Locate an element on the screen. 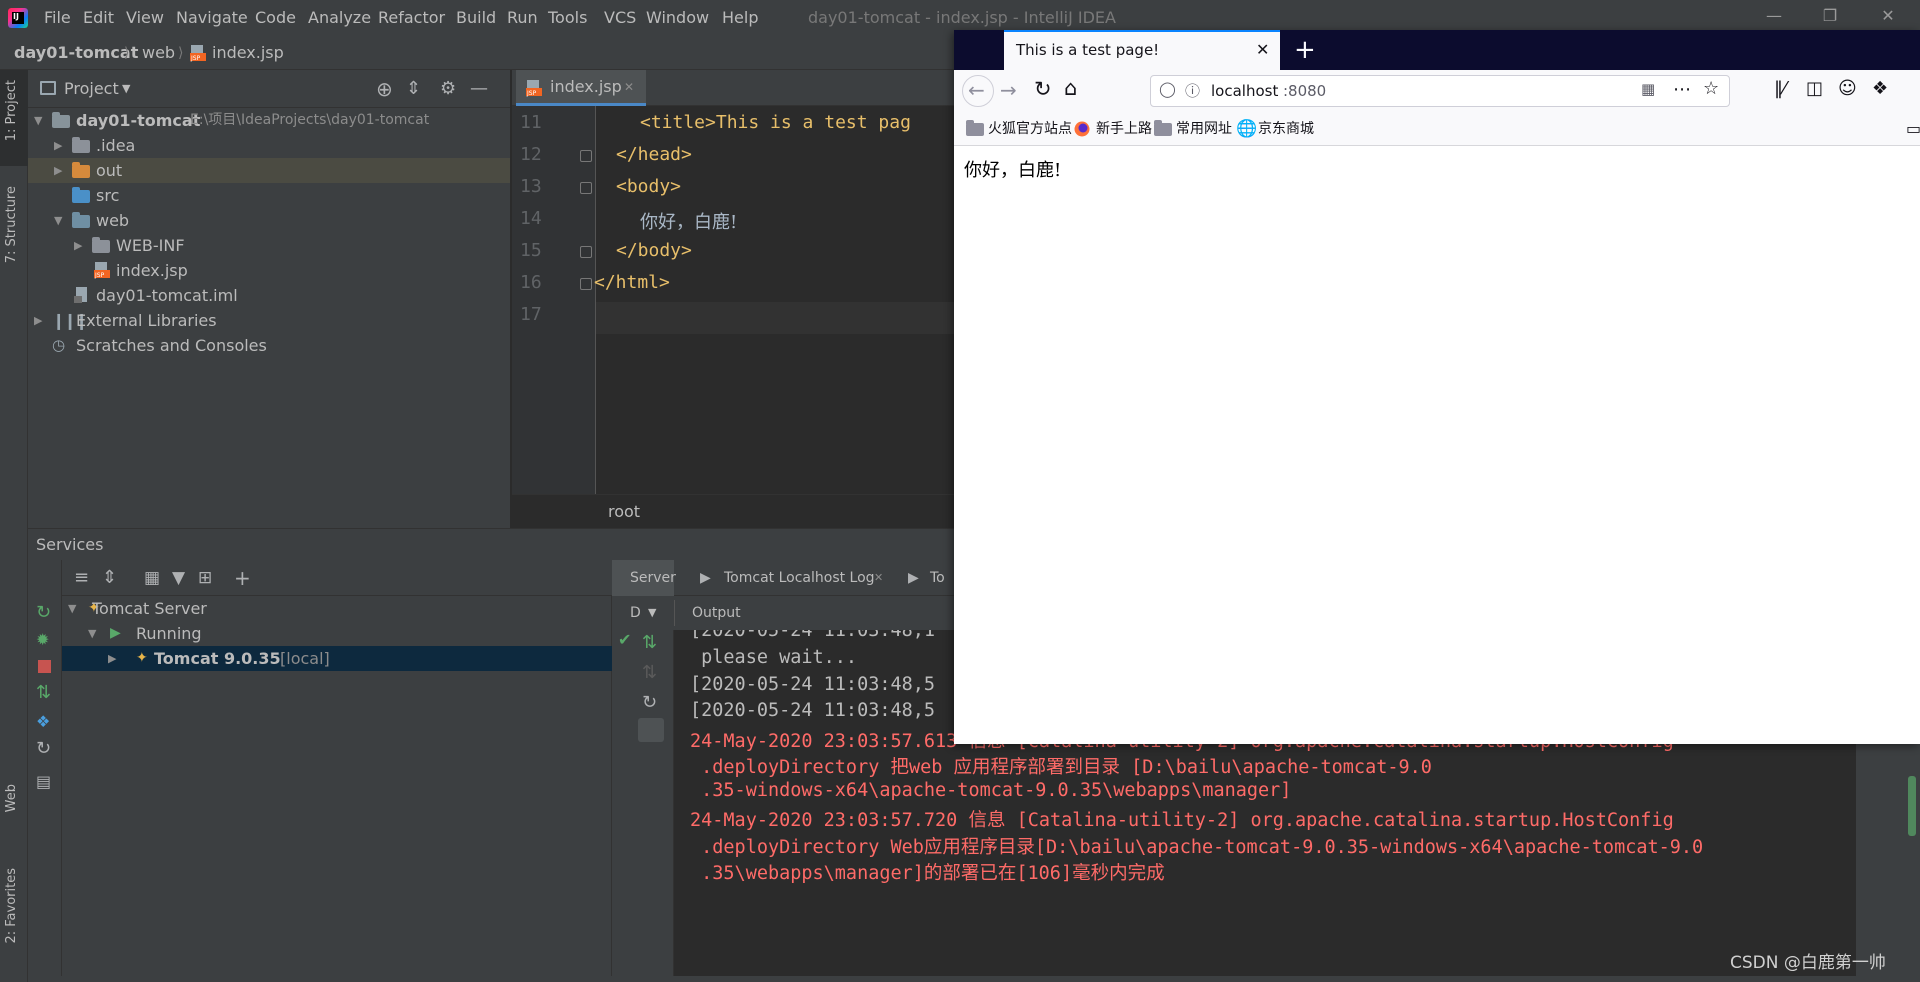 The image size is (1920, 982). minimize-icon: — is located at coordinates (1774, 16).